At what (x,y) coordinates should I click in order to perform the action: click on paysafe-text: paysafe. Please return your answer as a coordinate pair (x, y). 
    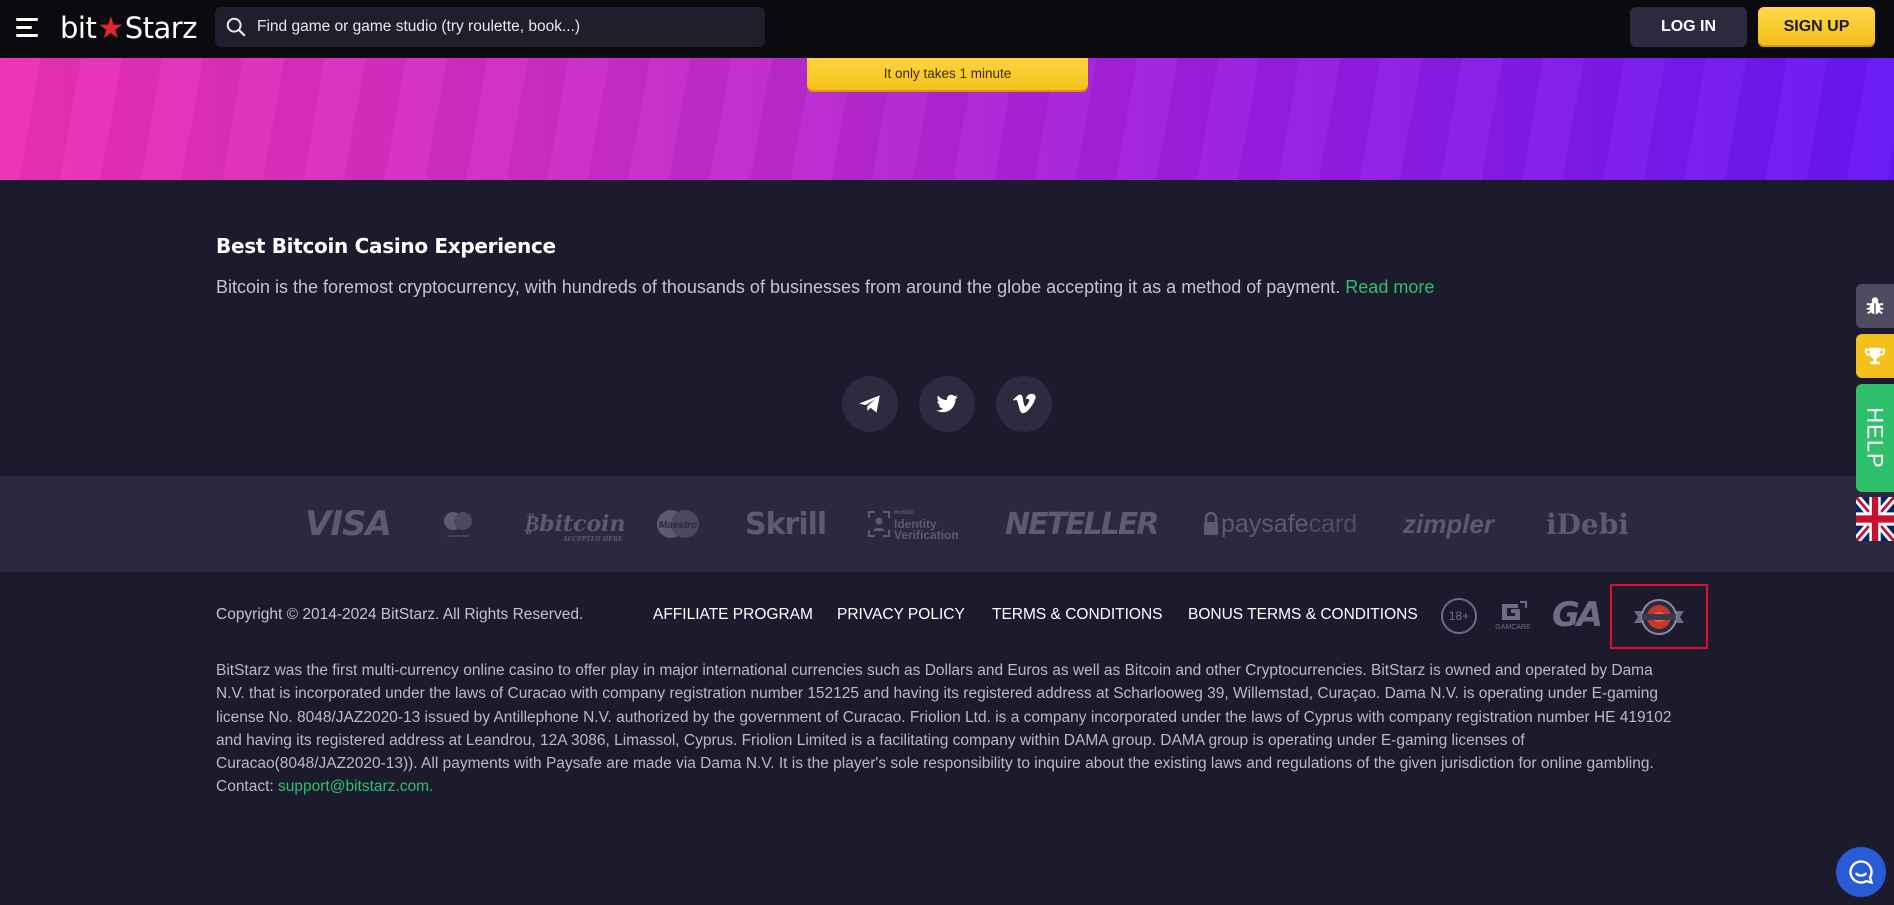
    Looking at the image, I should click on (1265, 523).